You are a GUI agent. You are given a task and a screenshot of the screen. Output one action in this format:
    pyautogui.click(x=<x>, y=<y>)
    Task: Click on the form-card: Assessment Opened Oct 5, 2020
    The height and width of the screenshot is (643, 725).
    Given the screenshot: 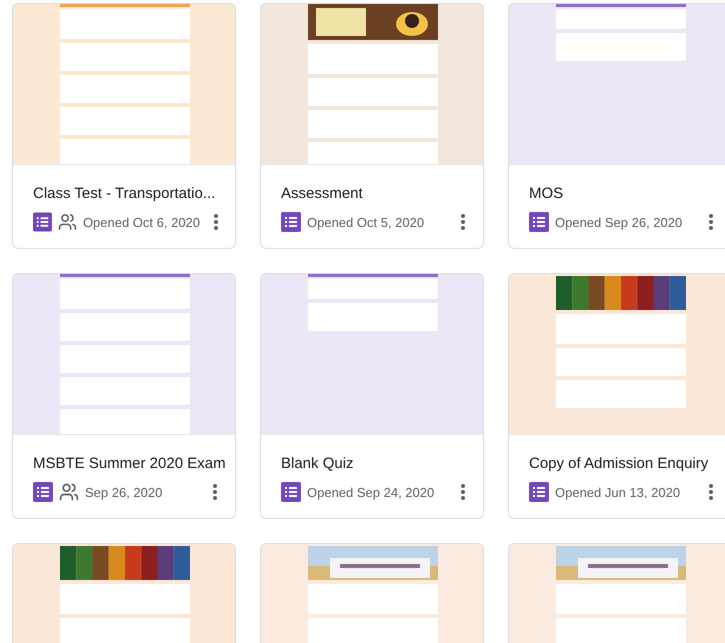 What is the action you would take?
    pyautogui.click(x=372, y=126)
    